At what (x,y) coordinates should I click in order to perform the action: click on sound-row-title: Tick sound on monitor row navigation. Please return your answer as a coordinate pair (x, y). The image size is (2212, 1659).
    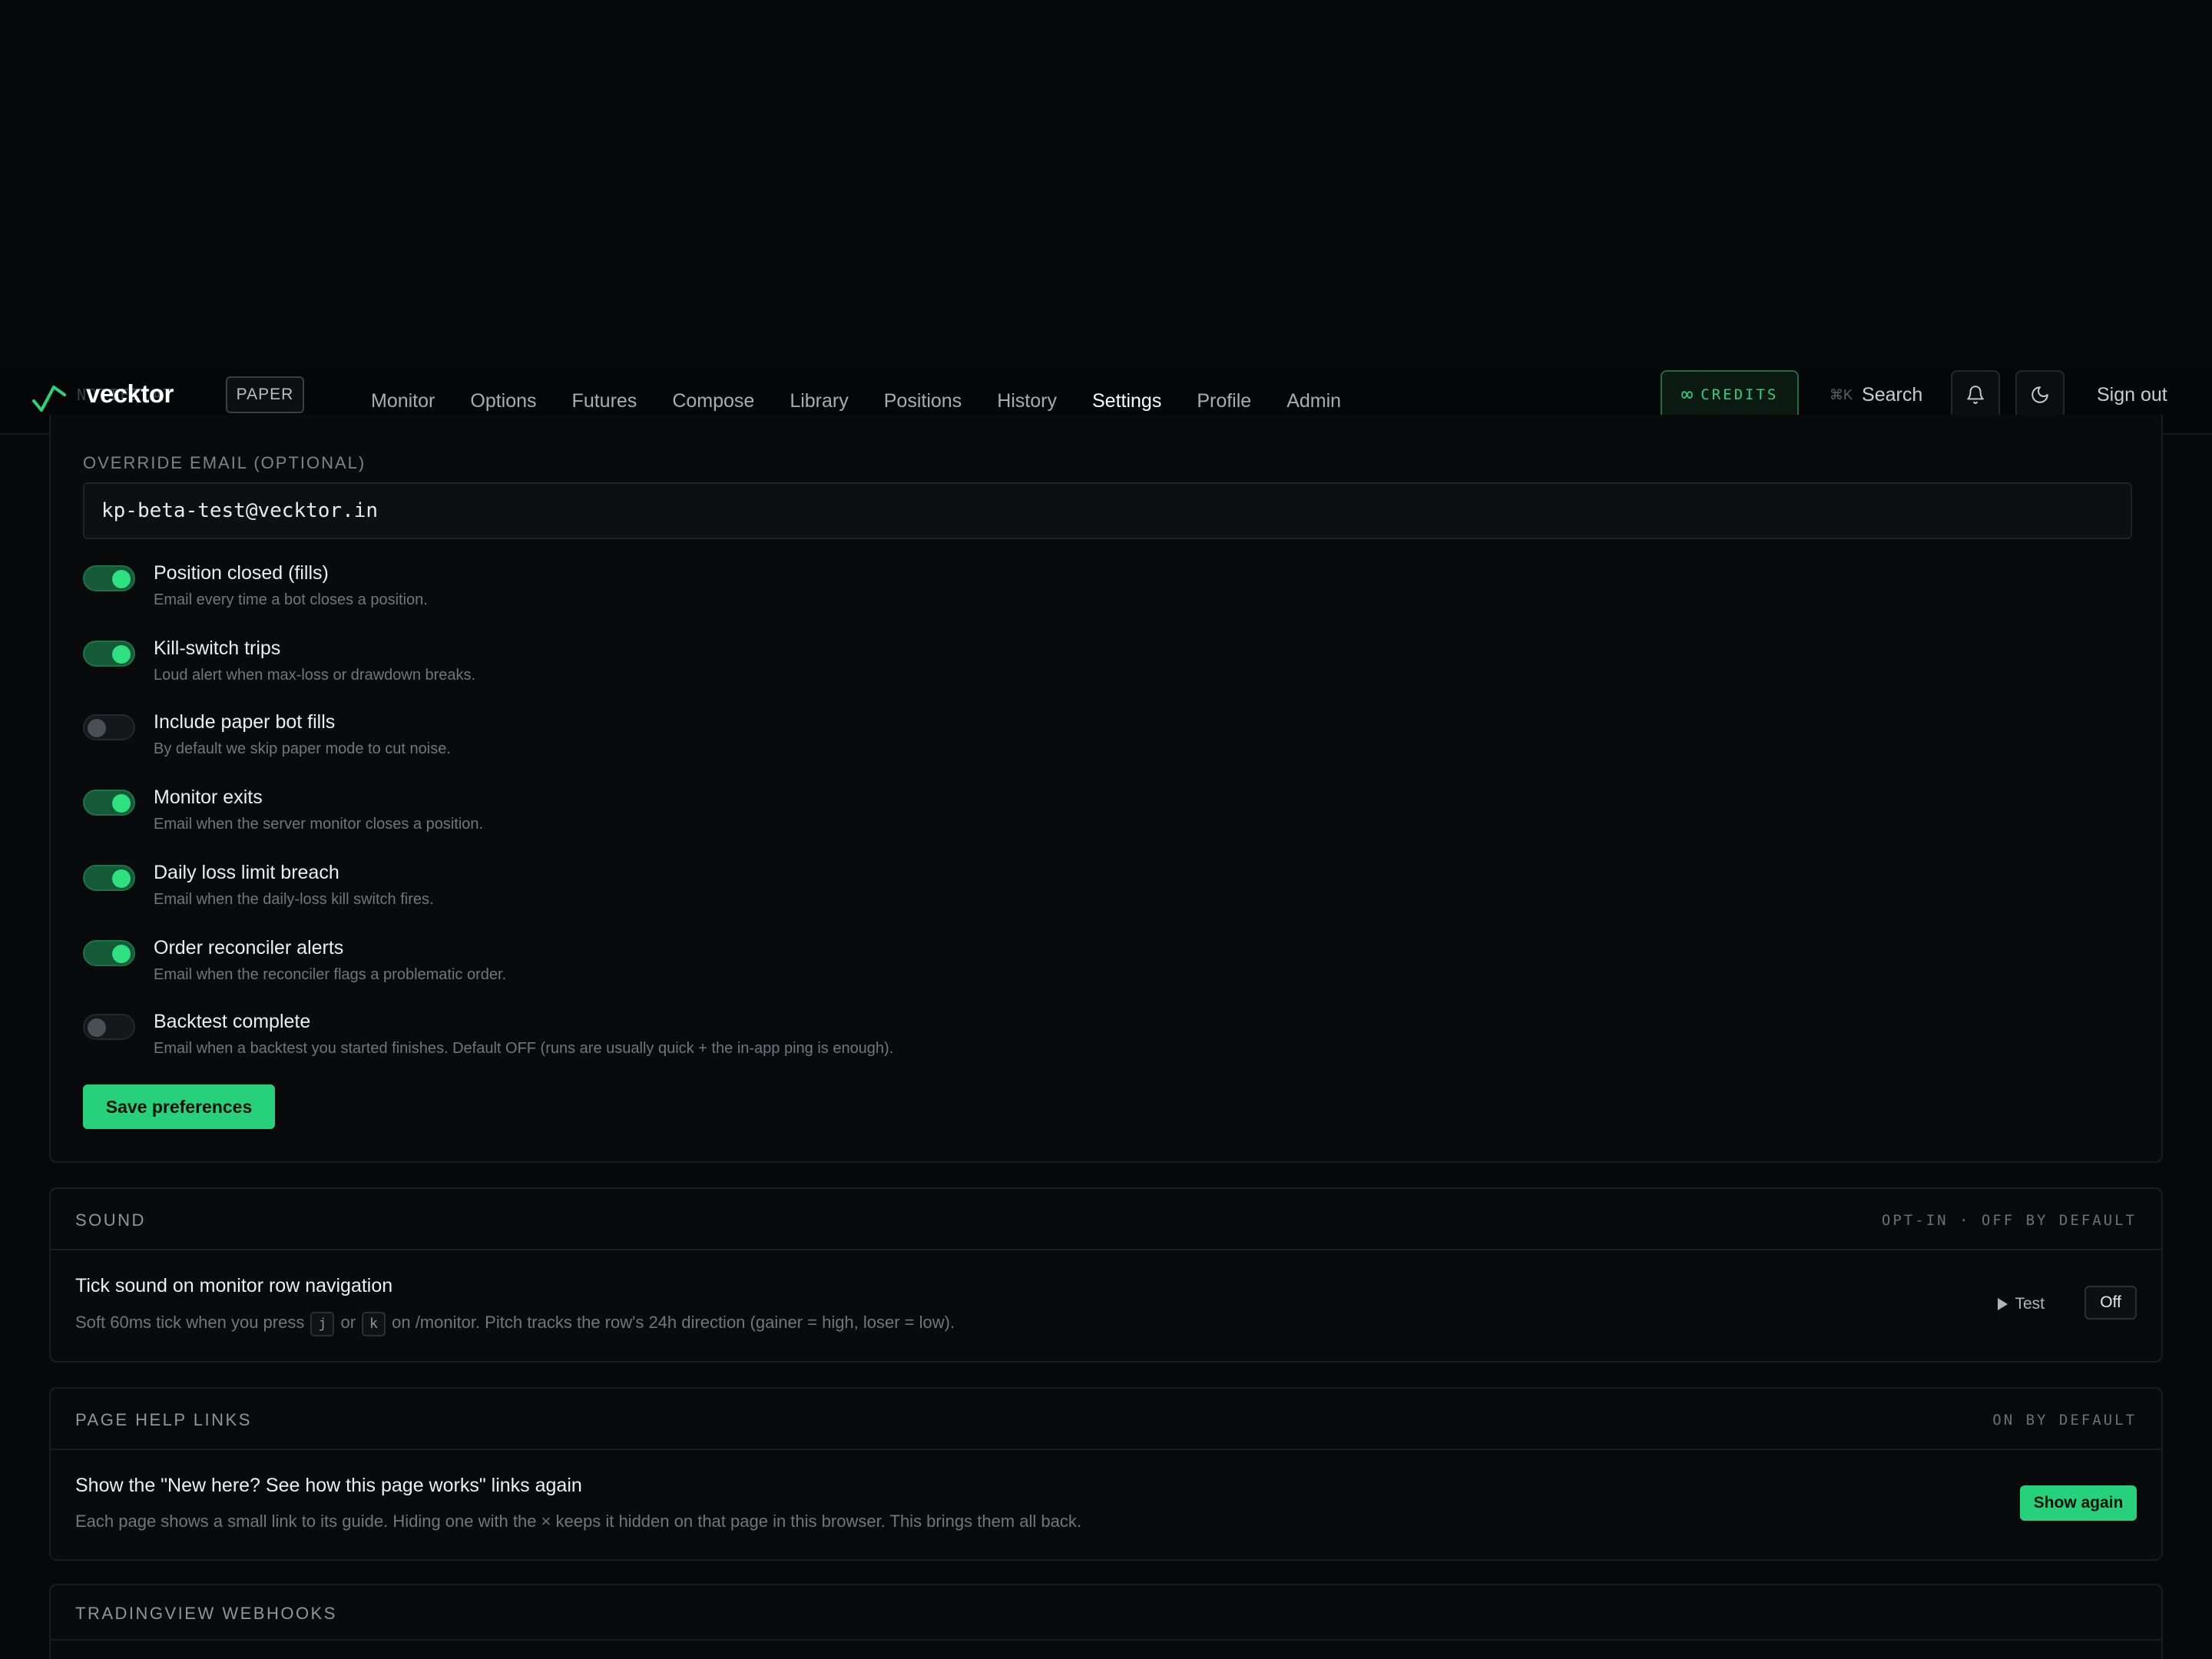
    Looking at the image, I should click on (234, 1286).